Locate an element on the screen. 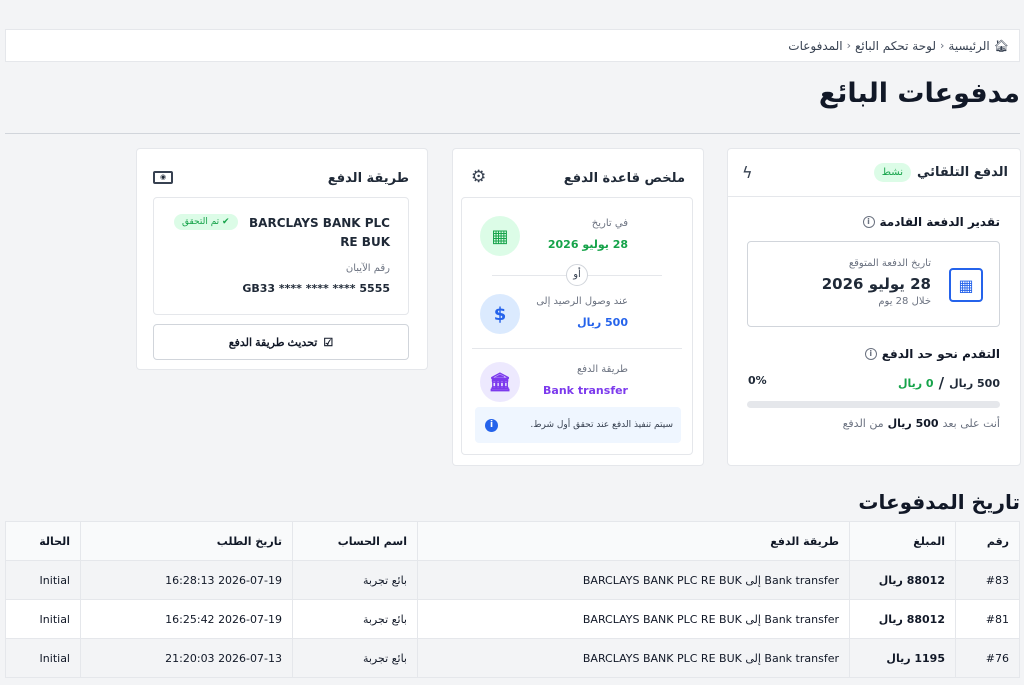  cell-date: 2026-07-13 21:20:03 is located at coordinates (186, 658).